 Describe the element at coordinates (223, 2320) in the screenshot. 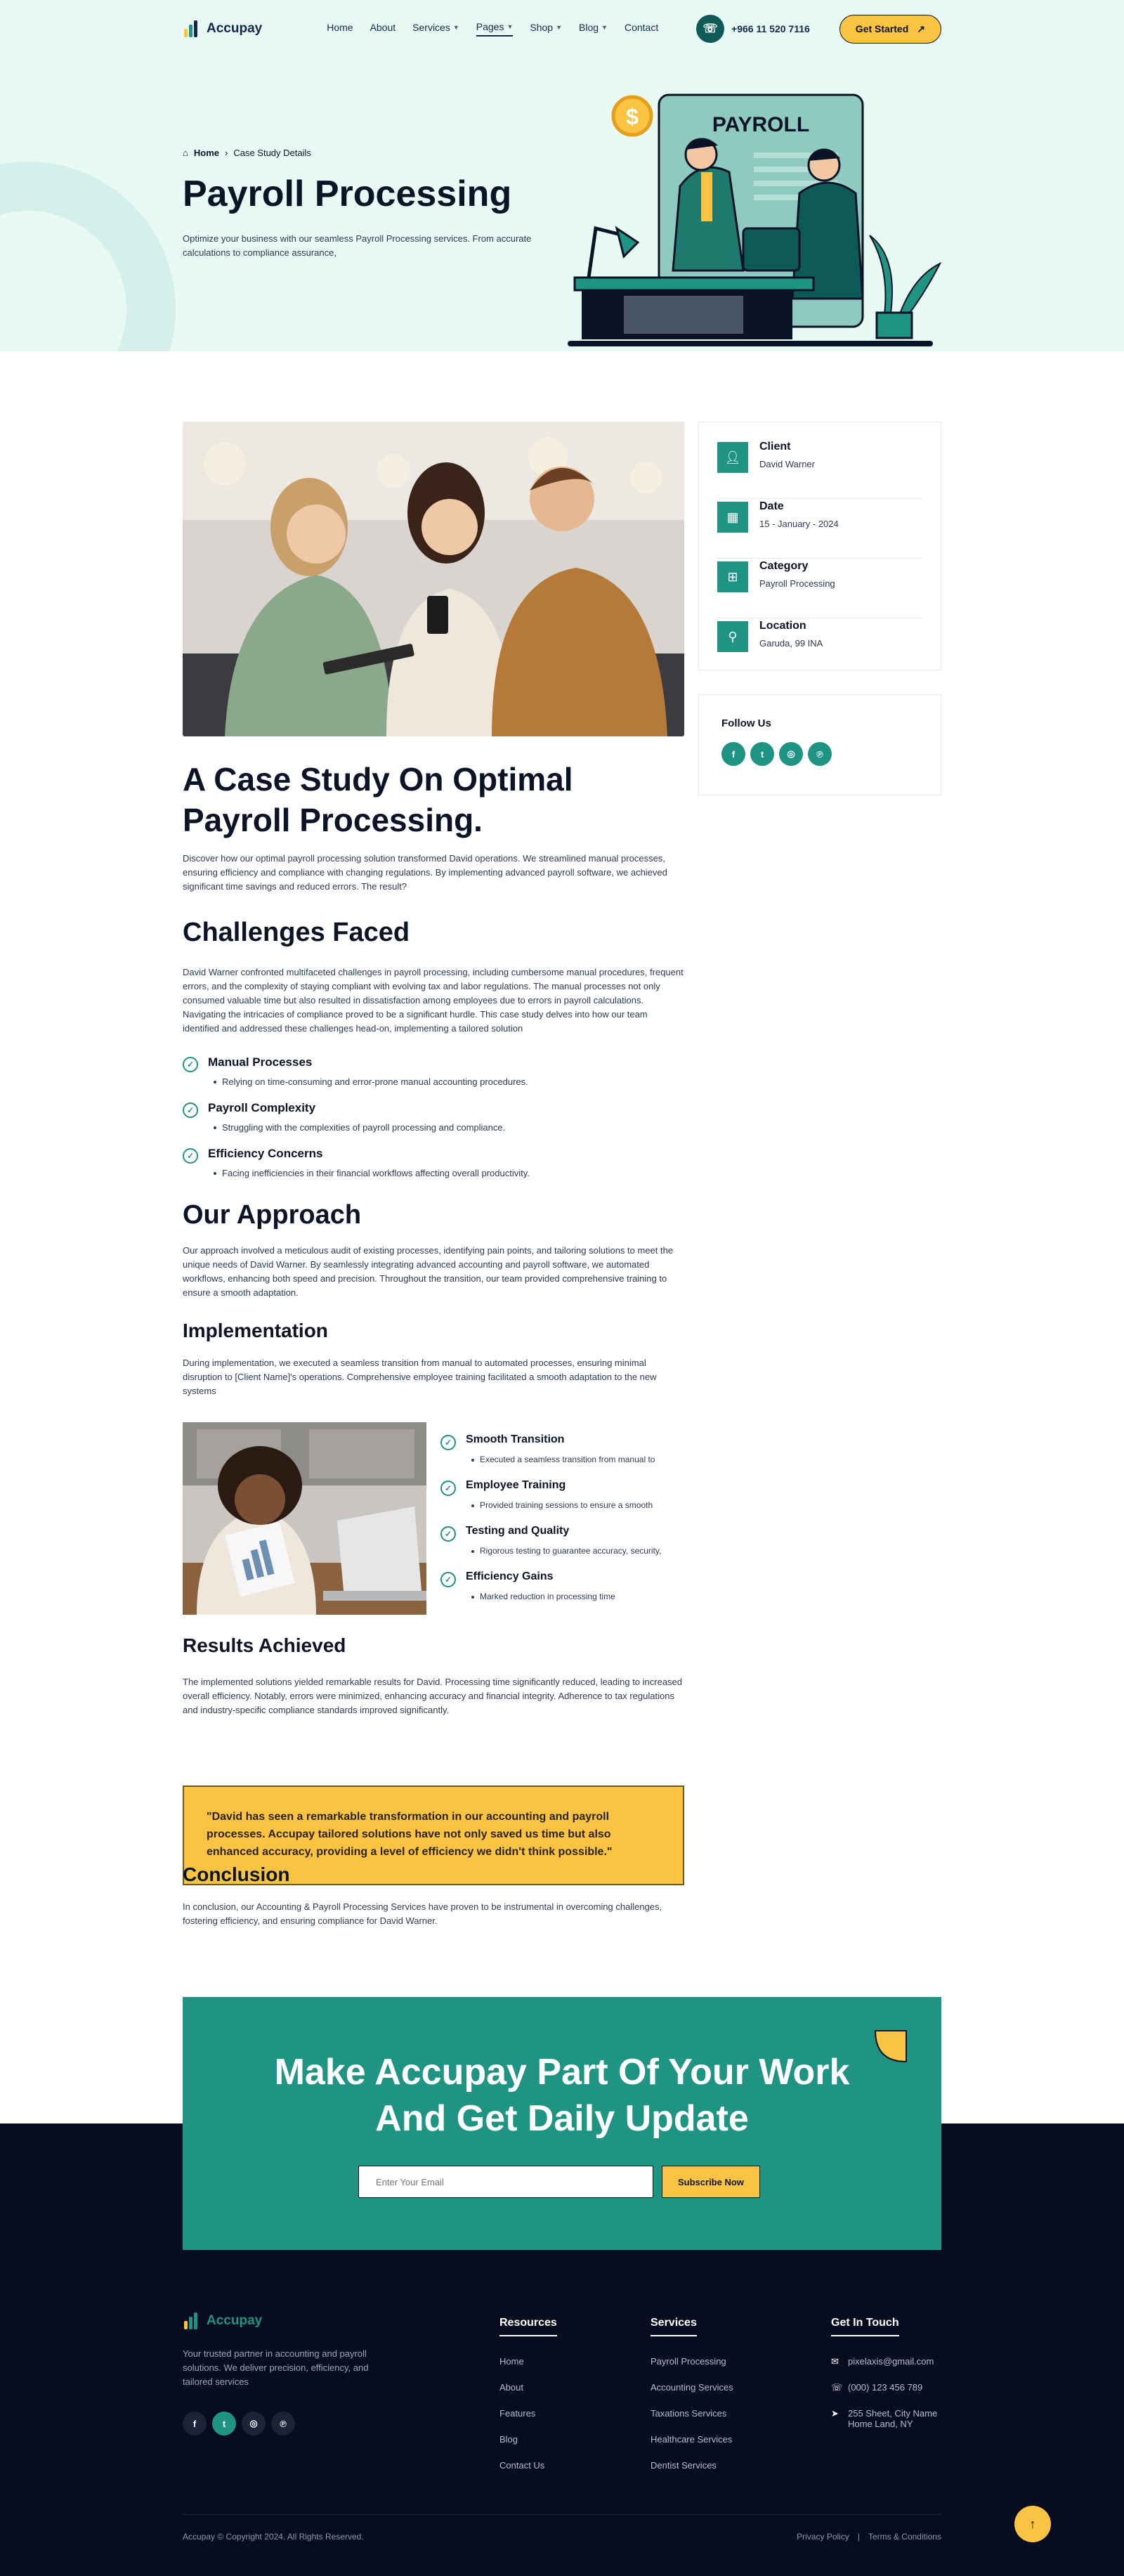

I see `footer-logo: Accupay` at that location.